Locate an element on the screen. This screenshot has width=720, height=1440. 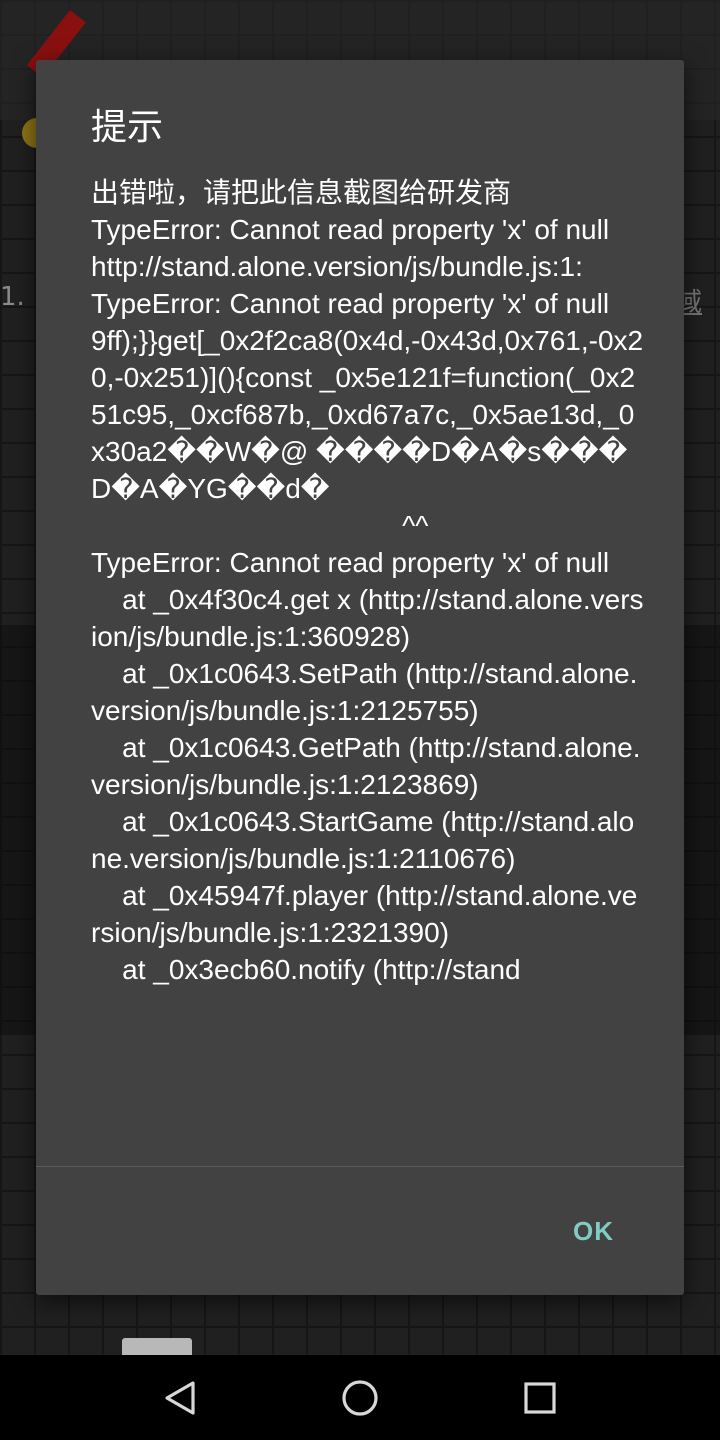
background-number: 1. is located at coordinates (12, 297).